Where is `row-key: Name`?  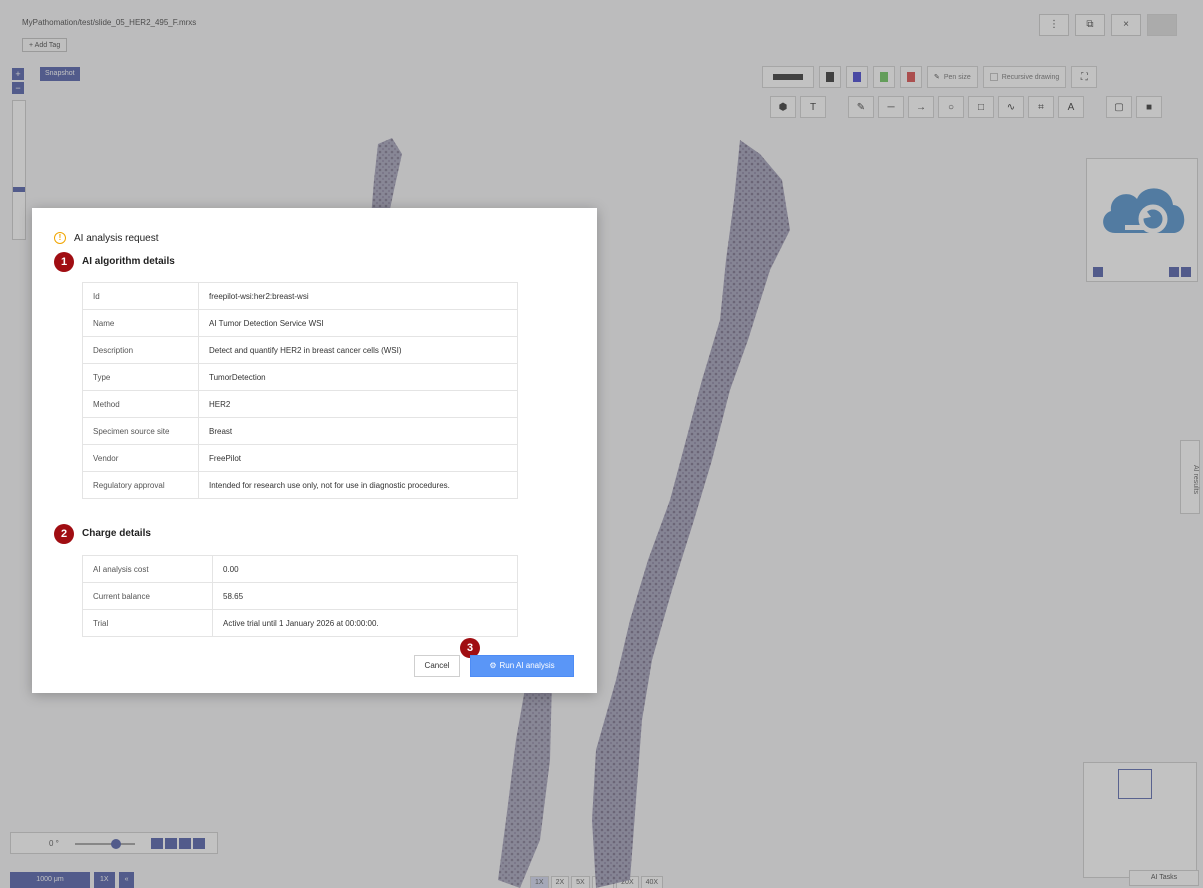 row-key: Name is located at coordinates (140, 323).